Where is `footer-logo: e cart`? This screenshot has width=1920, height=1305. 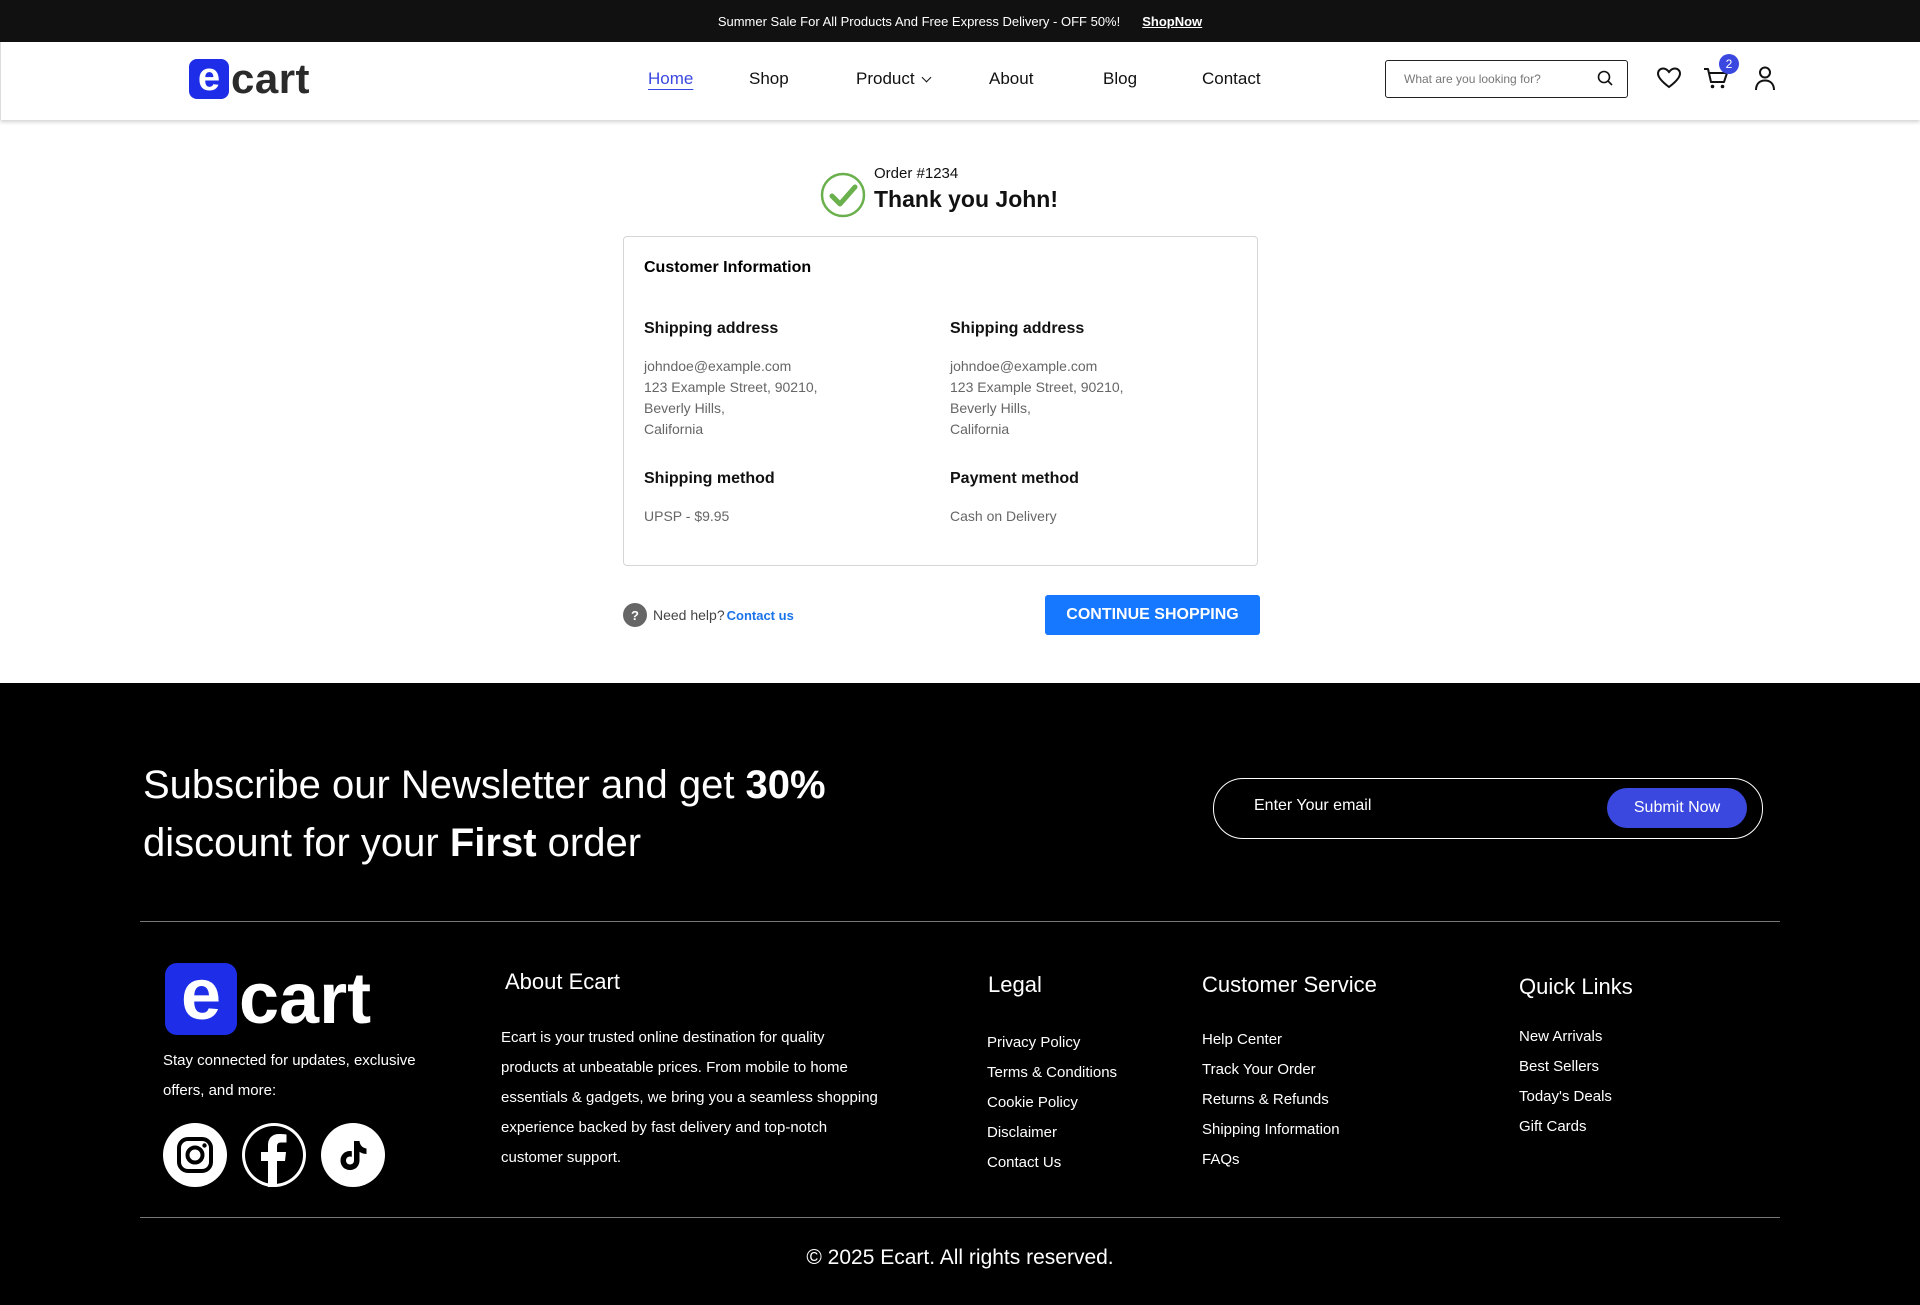
footer-logo: e cart is located at coordinates (268, 999).